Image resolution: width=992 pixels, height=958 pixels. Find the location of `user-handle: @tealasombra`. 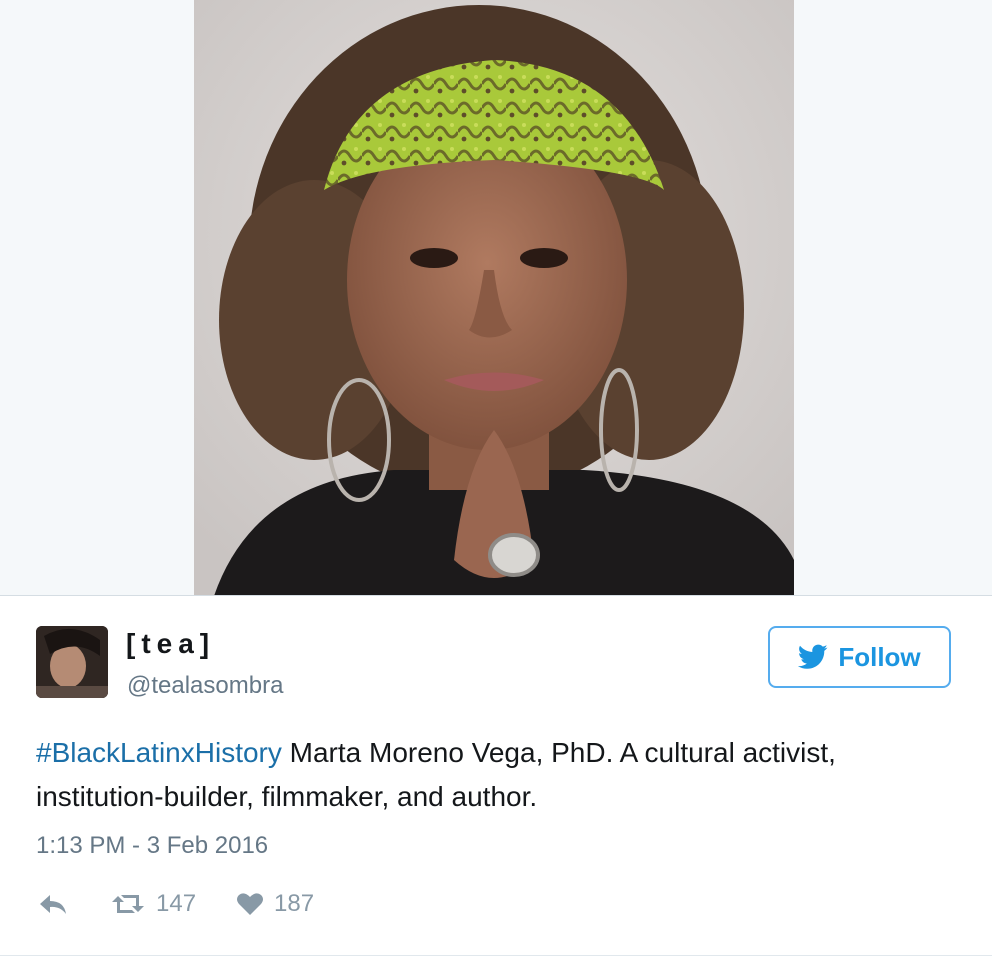

user-handle: @tealasombra is located at coordinates (205, 686).